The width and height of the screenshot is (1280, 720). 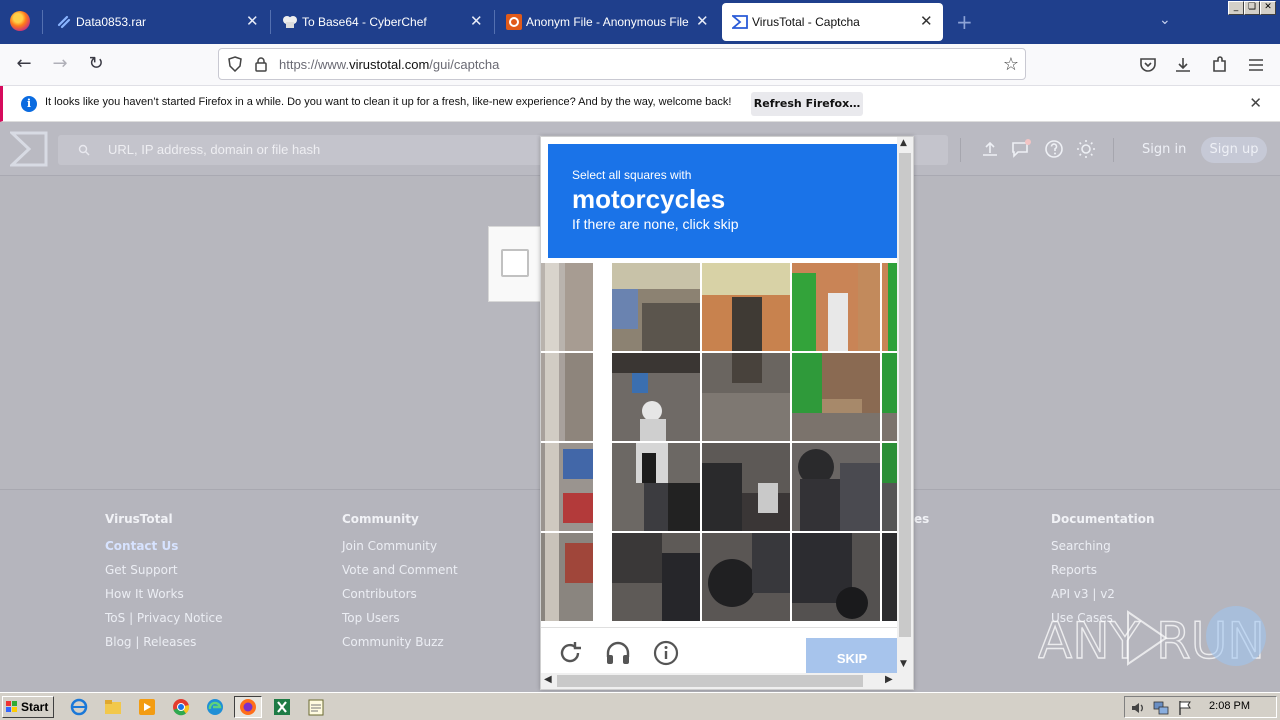 What do you see at coordinates (1234, 150) in the screenshot?
I see `sign-up-button: Sign up` at bounding box center [1234, 150].